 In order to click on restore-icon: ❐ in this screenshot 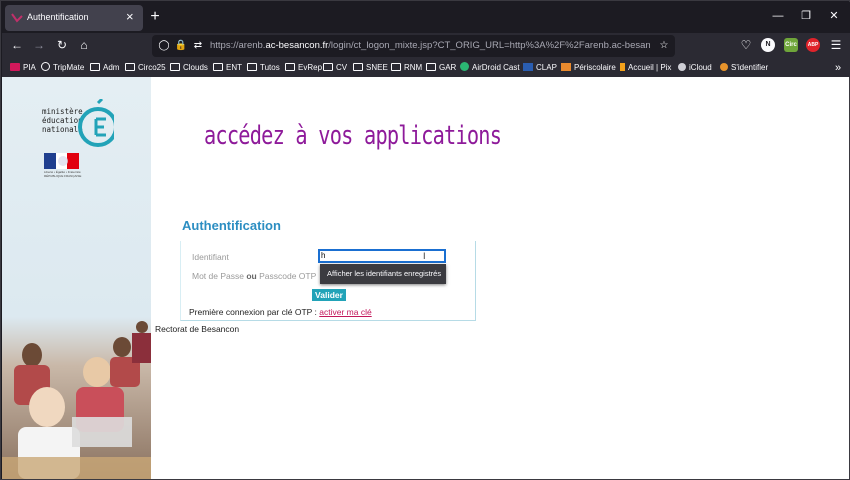, I will do `click(806, 16)`.